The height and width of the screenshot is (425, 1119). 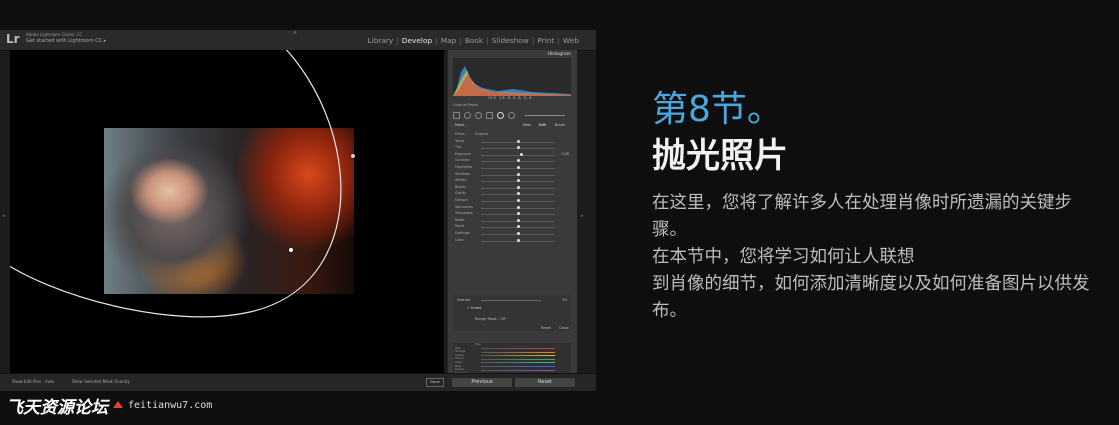 I want to click on radial-filter-icon, so click(x=500, y=115).